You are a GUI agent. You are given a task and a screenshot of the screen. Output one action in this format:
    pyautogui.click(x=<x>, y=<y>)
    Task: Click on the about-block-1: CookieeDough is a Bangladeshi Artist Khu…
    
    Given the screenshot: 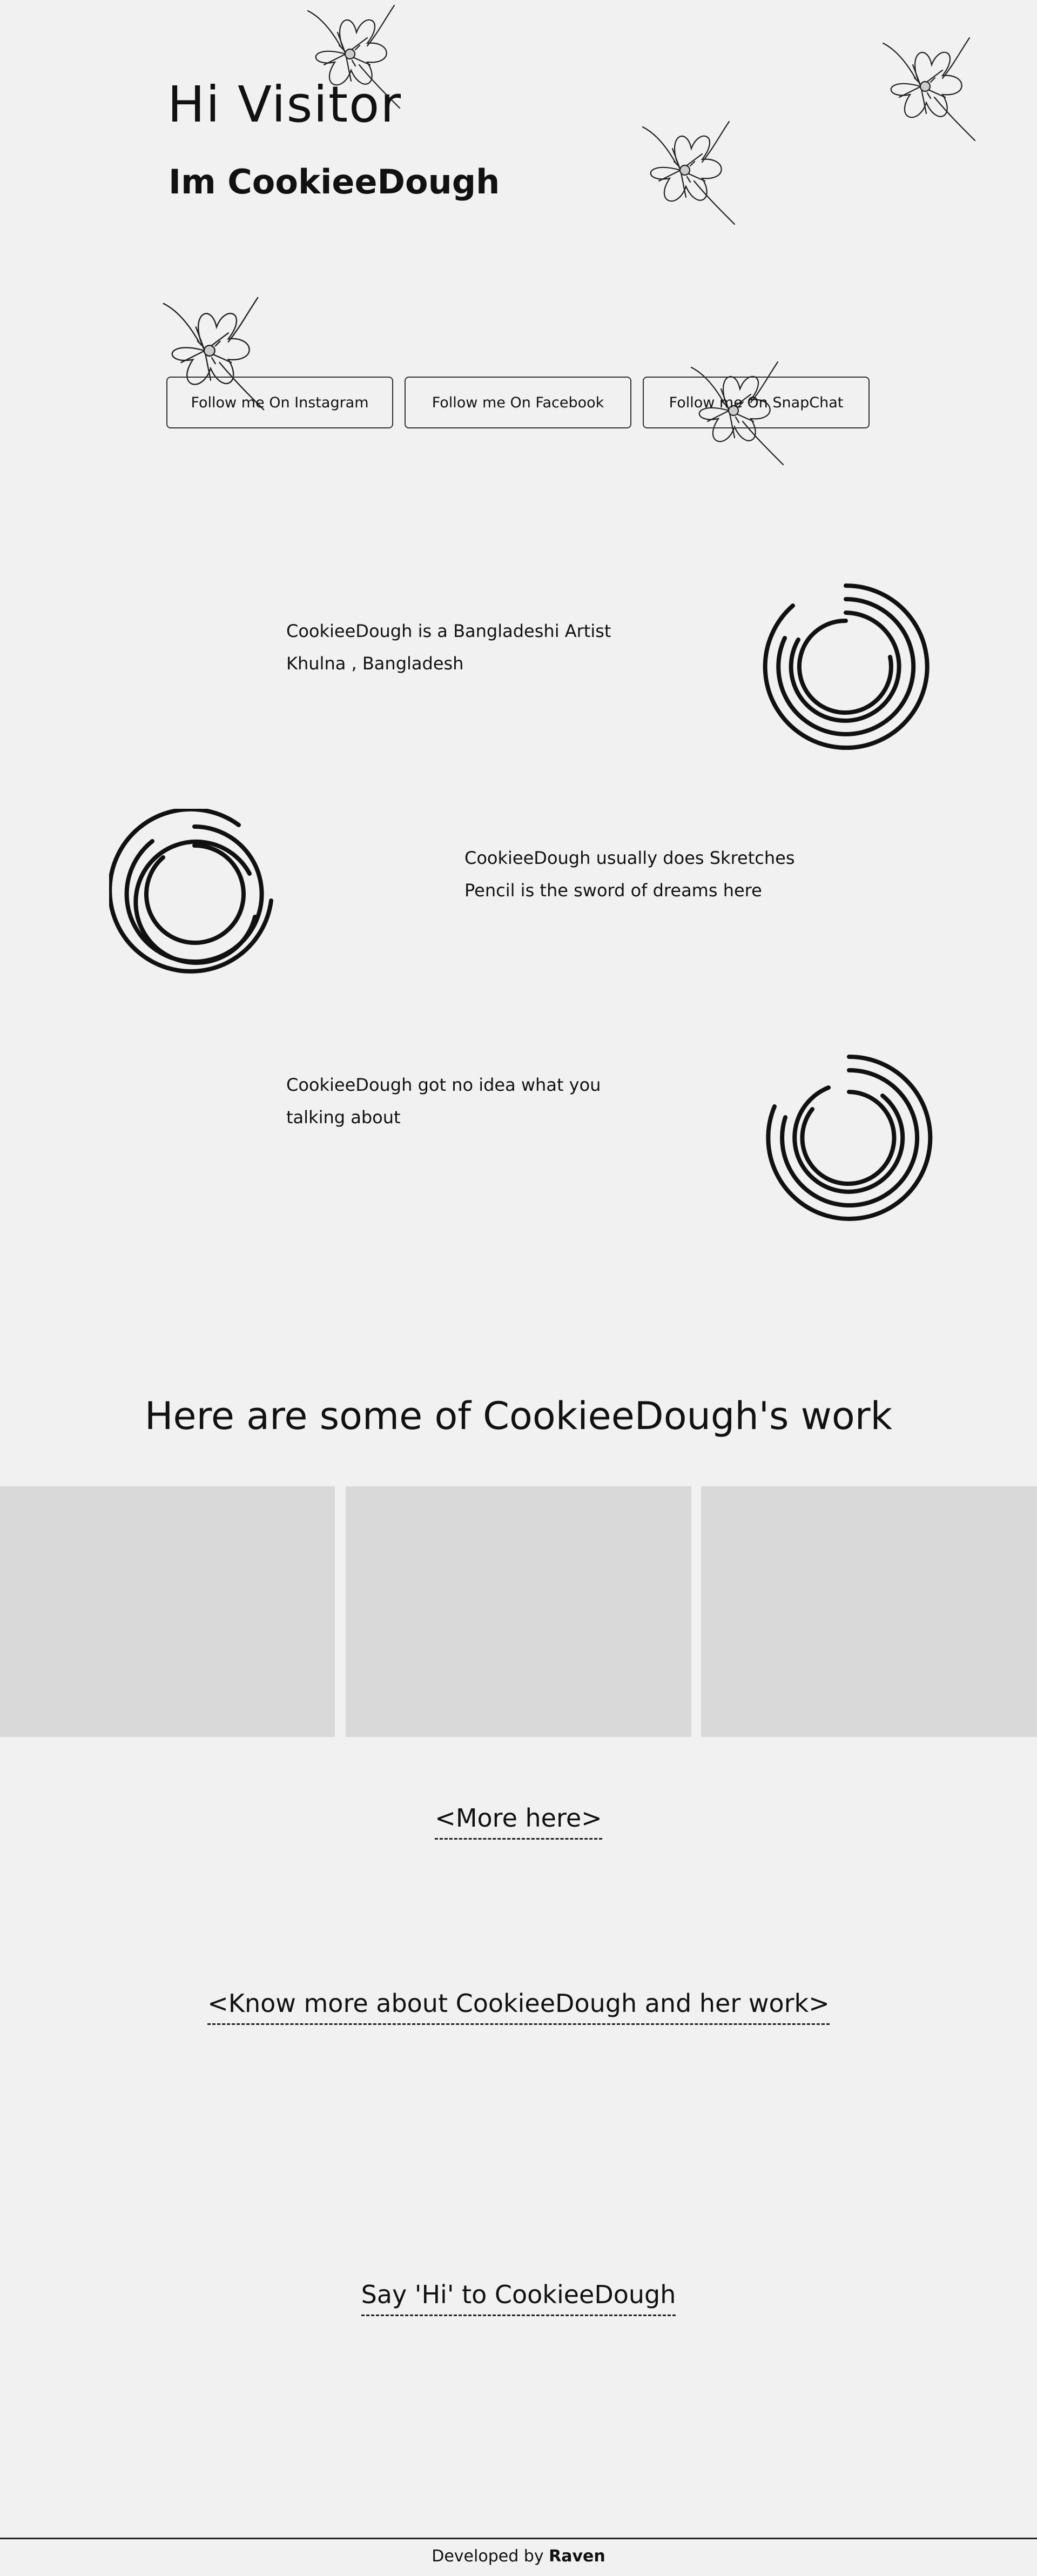 What is the action you would take?
    pyautogui.click(x=449, y=648)
    